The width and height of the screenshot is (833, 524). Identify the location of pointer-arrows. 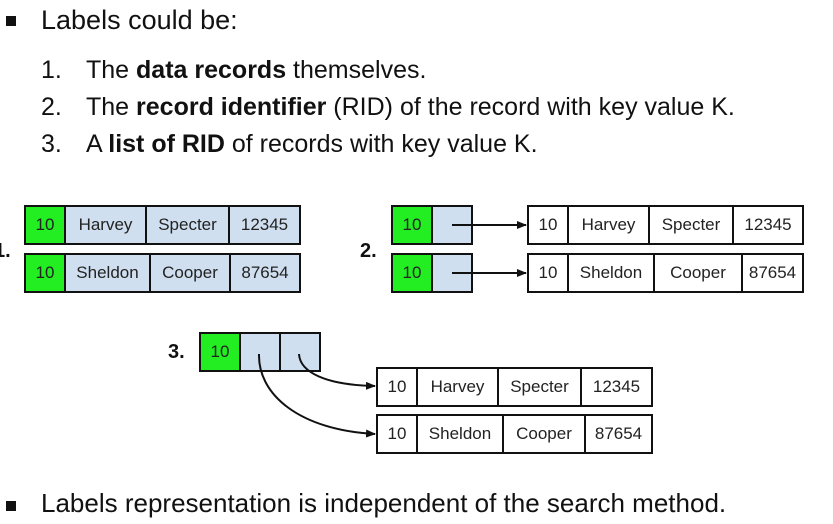
(392, 329).